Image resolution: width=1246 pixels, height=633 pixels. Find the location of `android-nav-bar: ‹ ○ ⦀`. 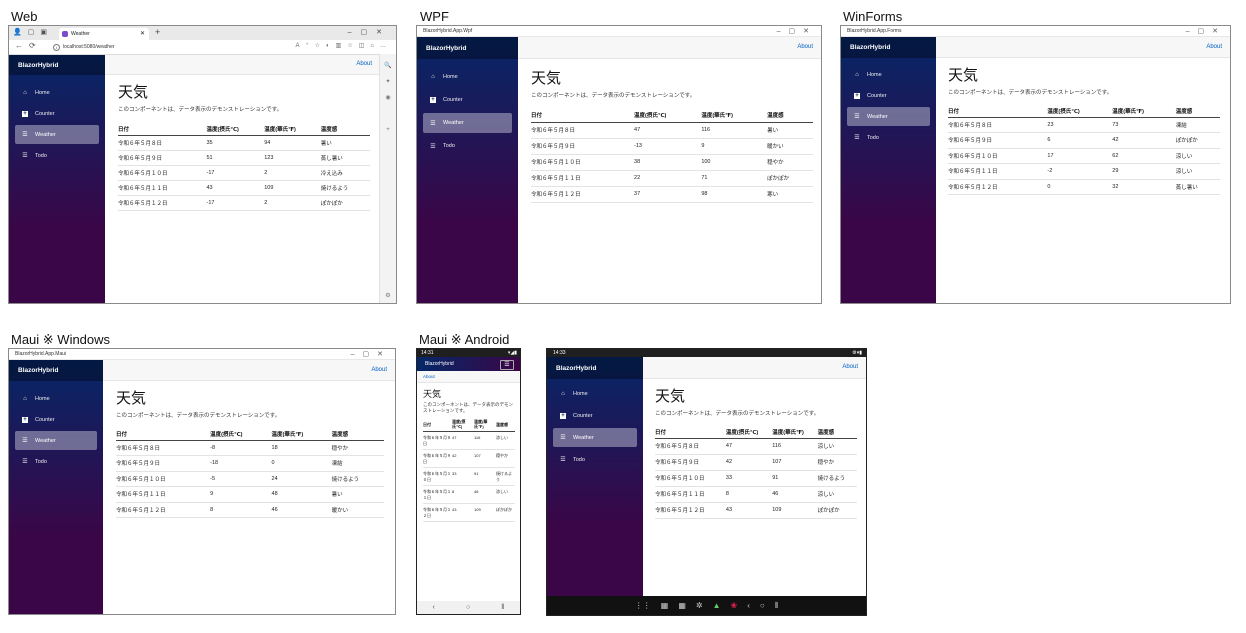

android-nav-bar: ‹ ○ ⦀ is located at coordinates (468, 607).